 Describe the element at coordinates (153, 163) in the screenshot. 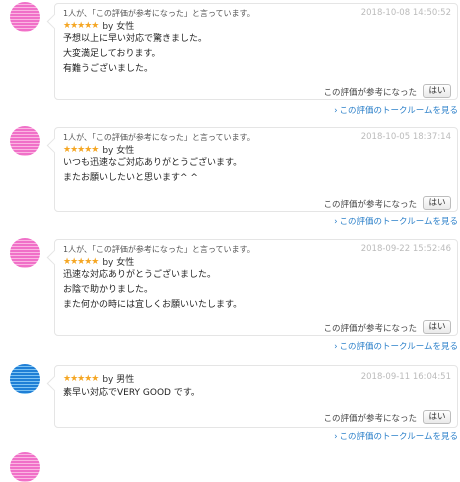

I see `review-line: いつも迅速なご対応ありがとうございます。` at that location.